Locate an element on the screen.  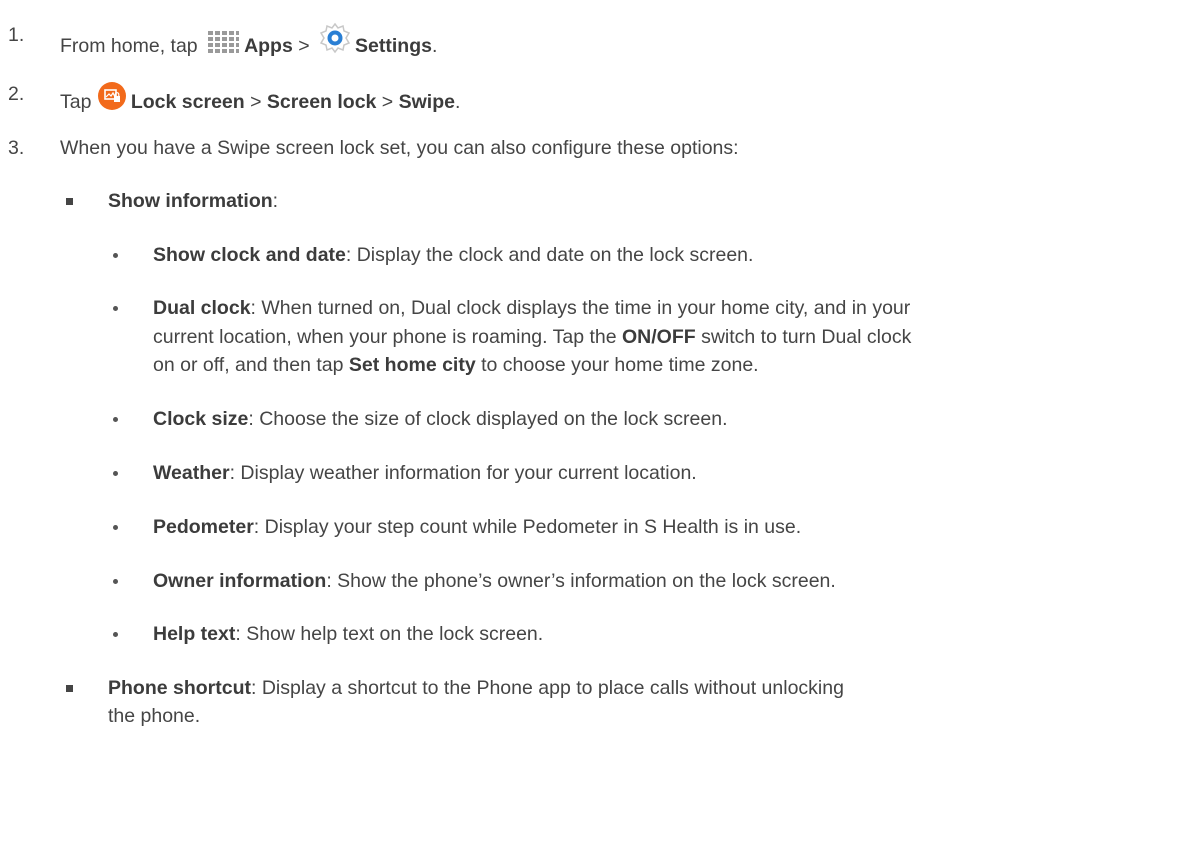
apps-grid-icon is located at coordinates (223, 46).